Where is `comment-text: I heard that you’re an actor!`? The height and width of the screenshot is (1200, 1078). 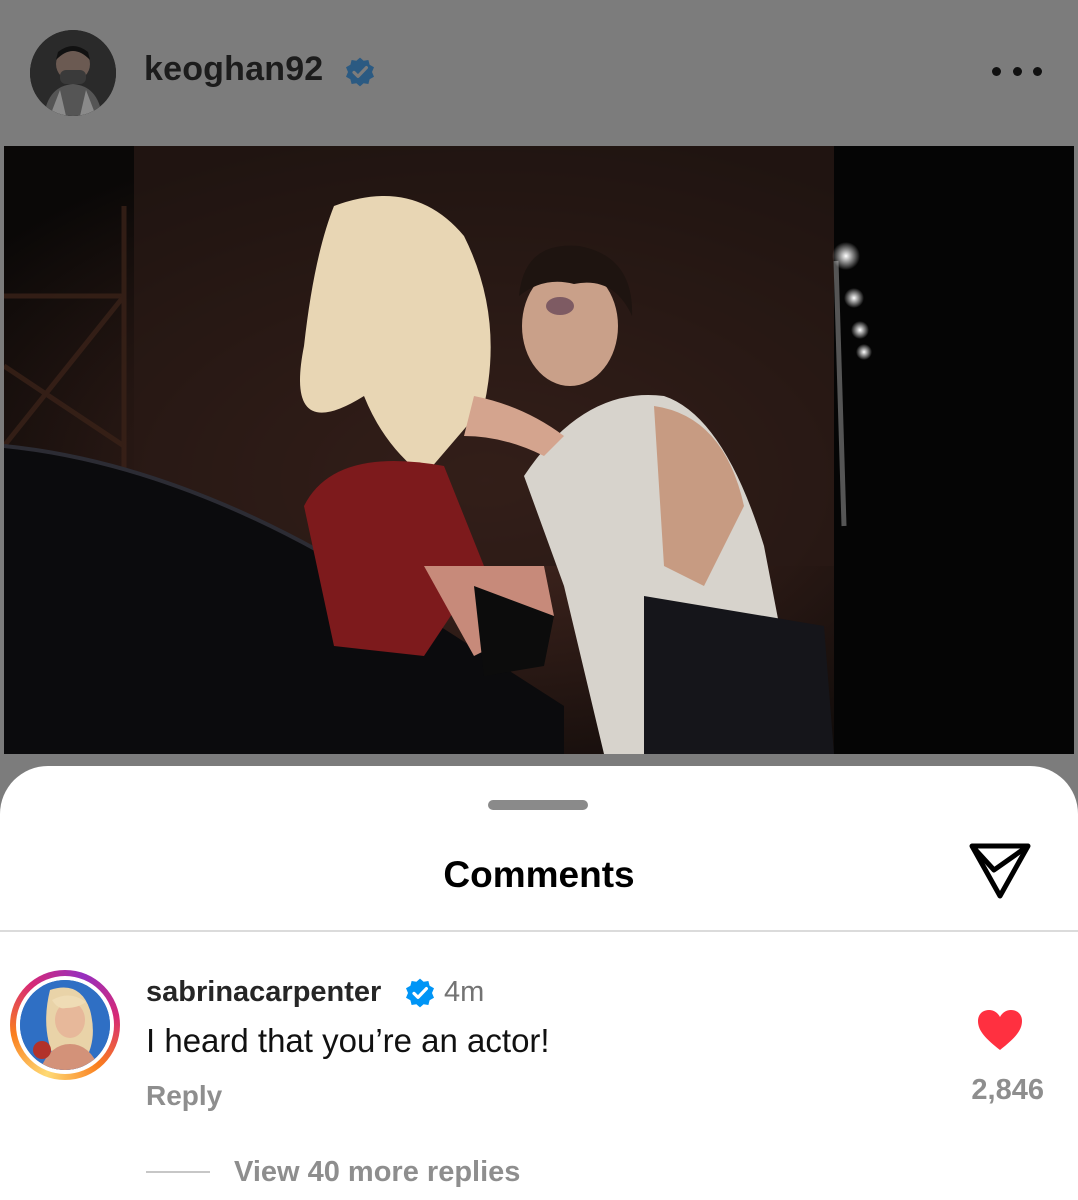 comment-text: I heard that you’re an actor! is located at coordinates (348, 1040).